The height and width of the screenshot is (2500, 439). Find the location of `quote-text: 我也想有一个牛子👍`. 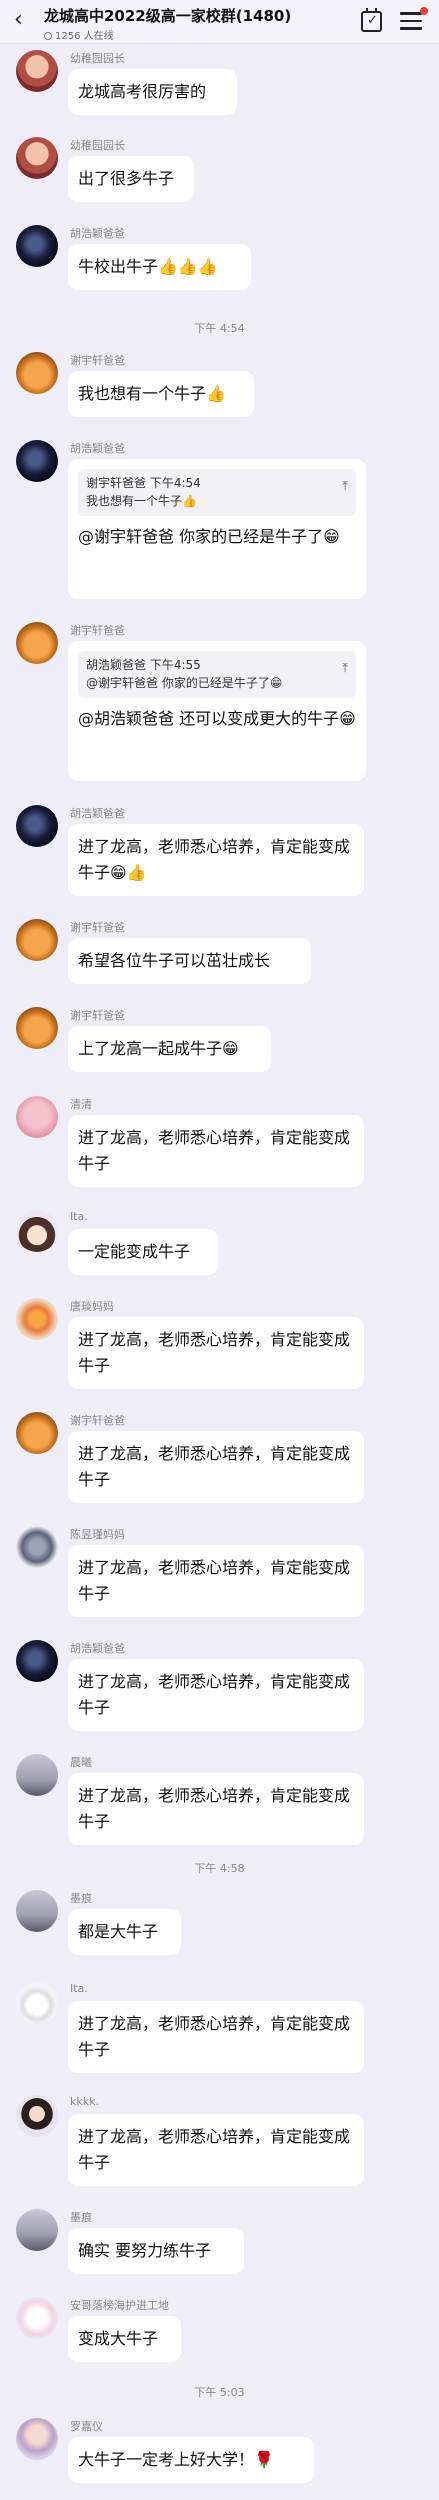

quote-text: 我也想有一个牛子👍 is located at coordinates (141, 501).